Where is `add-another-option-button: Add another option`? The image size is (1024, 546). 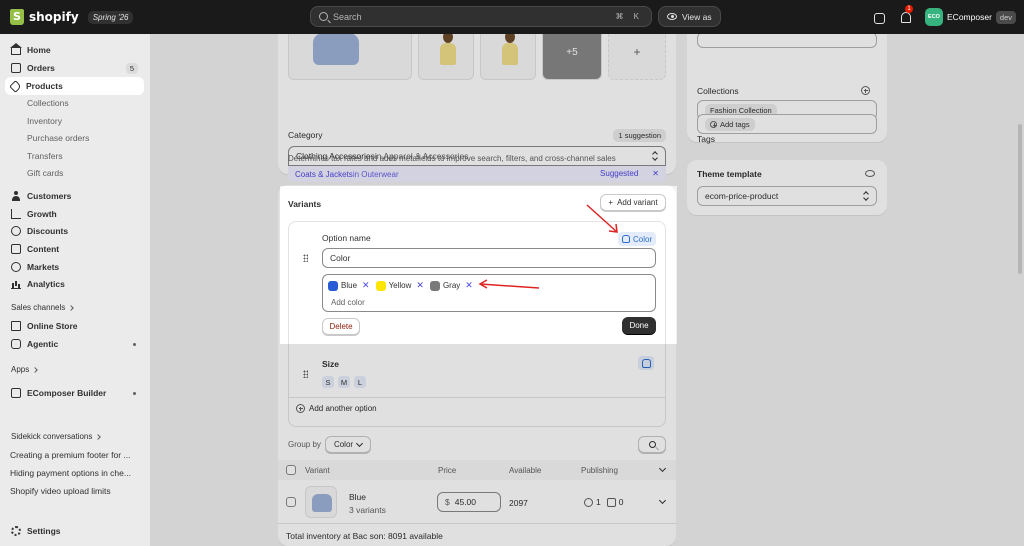 add-another-option-button: Add another option is located at coordinates (336, 408).